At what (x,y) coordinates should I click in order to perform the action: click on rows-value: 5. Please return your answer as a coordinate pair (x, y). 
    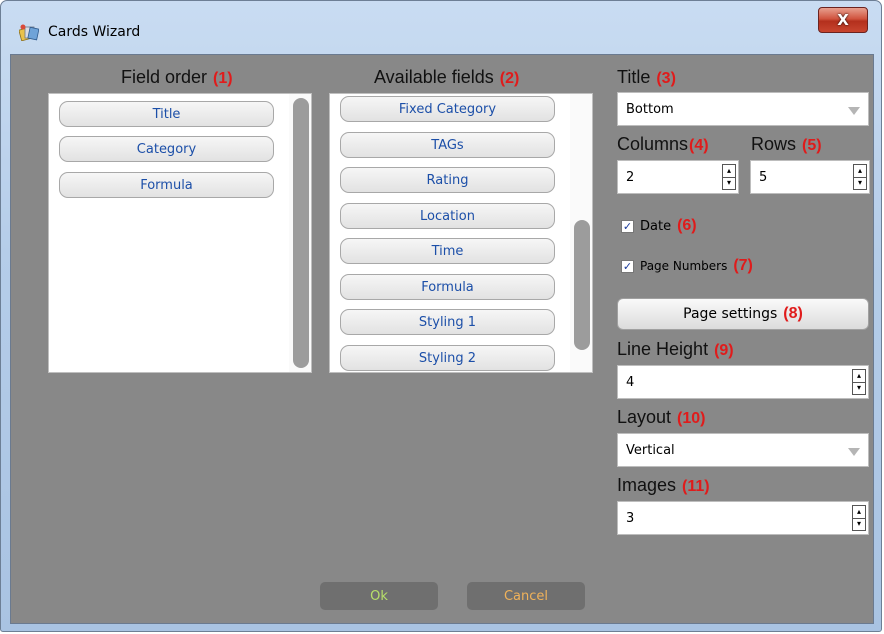
    Looking at the image, I should click on (763, 177).